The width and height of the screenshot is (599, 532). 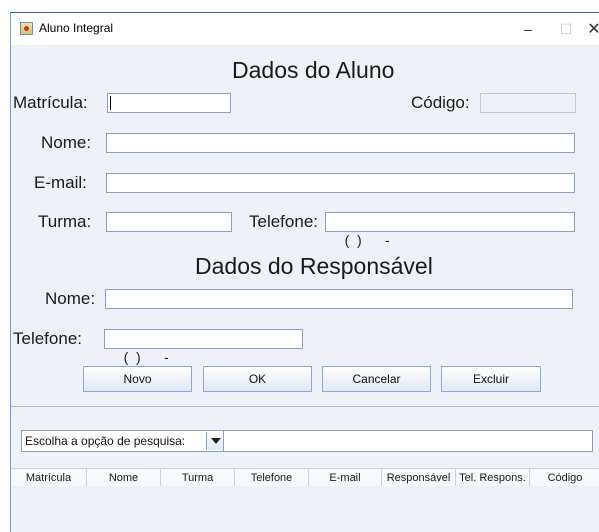 What do you see at coordinates (345, 477) in the screenshot?
I see `col-email: E-mail` at bounding box center [345, 477].